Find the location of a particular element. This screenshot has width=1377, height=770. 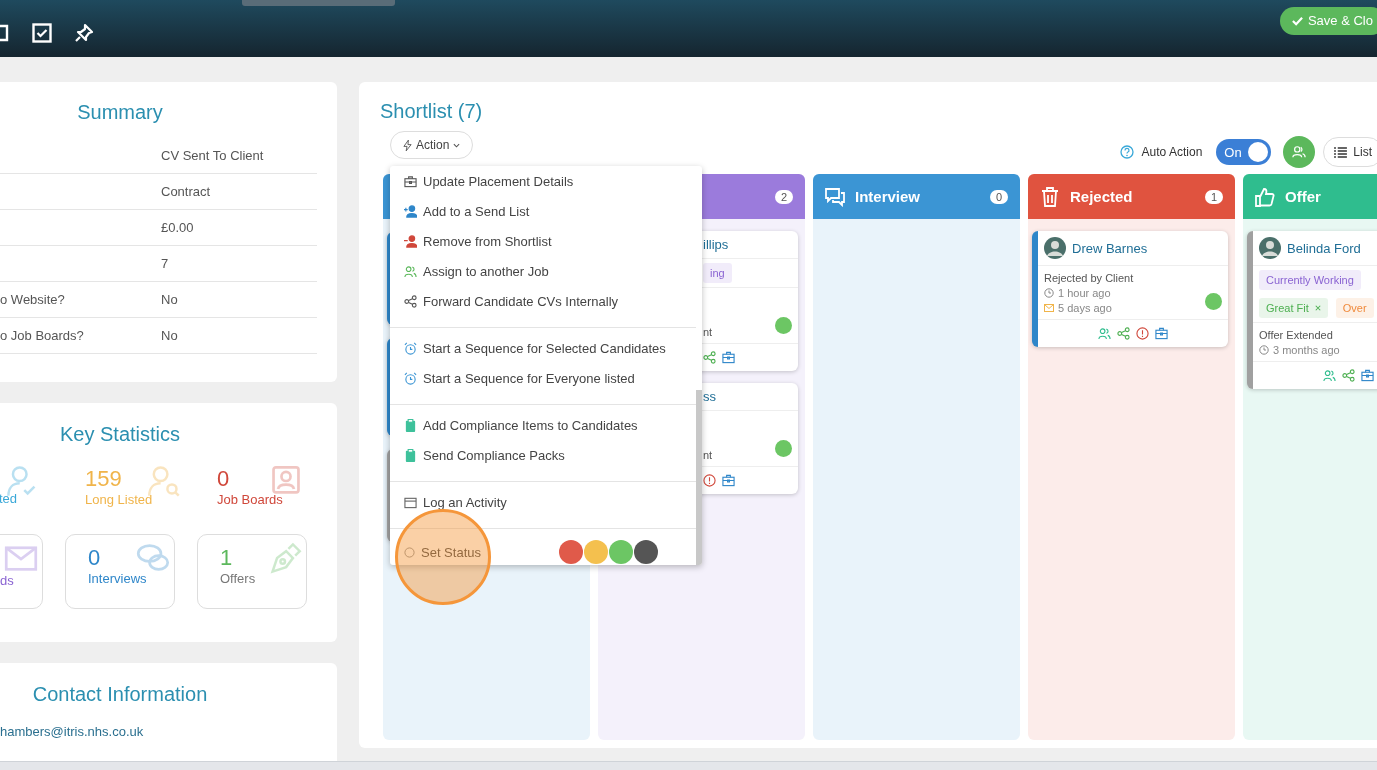

remove-user-icon is located at coordinates (410, 241).